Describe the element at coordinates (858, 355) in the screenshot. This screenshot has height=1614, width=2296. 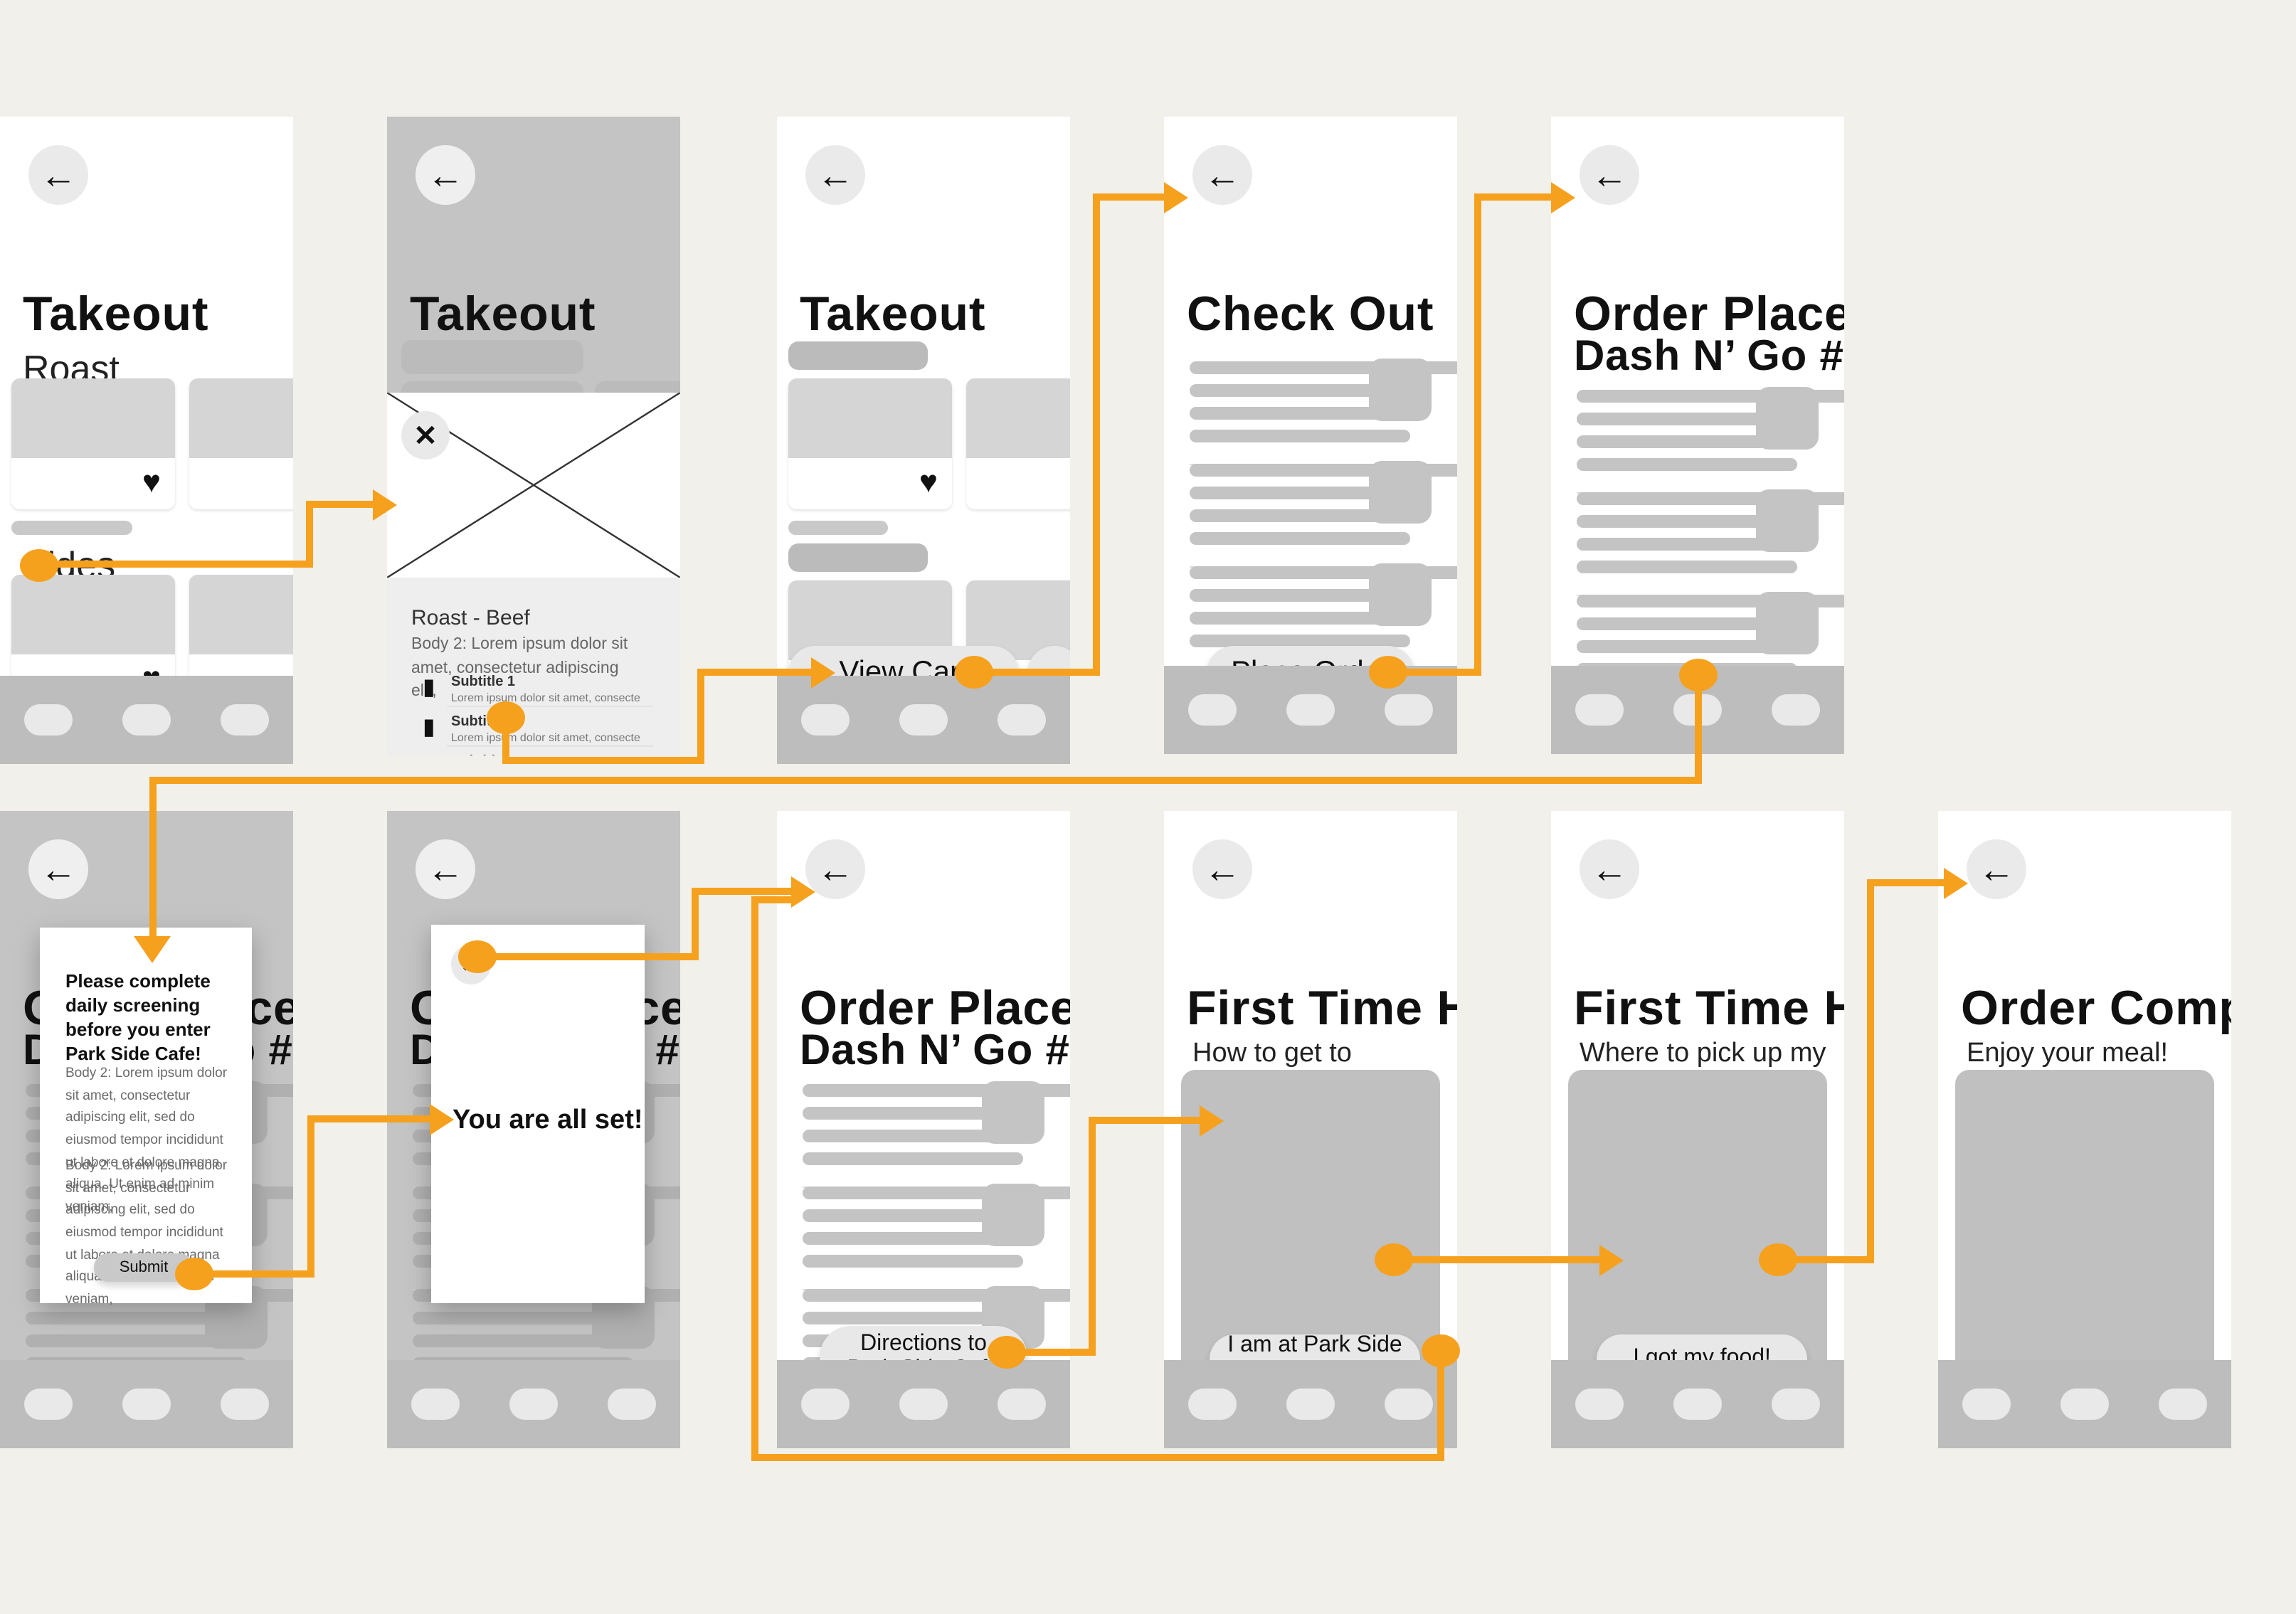
I see `section-placeholder` at that location.